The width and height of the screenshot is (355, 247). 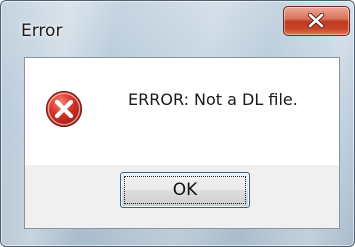 I want to click on close-icon, so click(x=316, y=20).